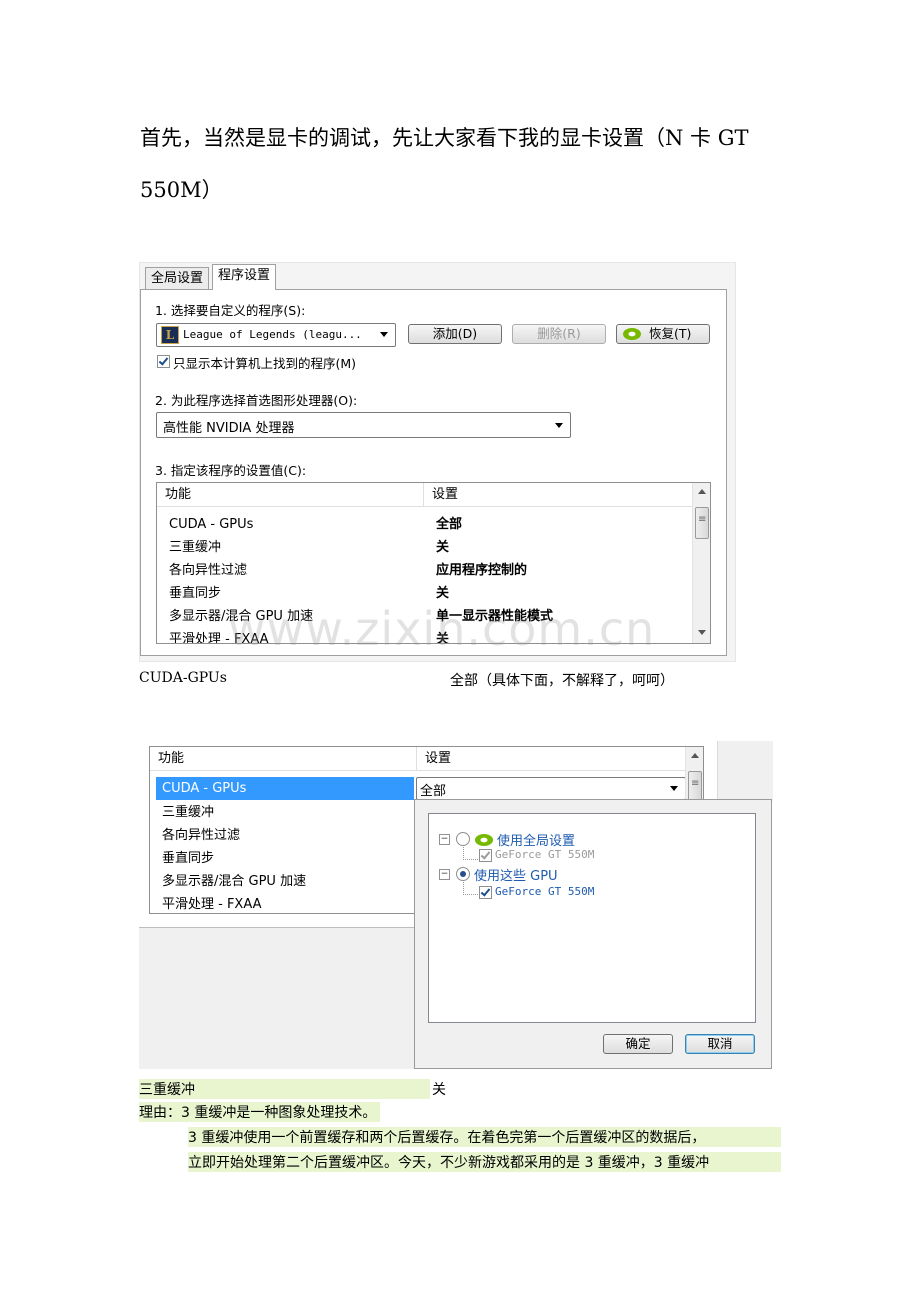  What do you see at coordinates (170, 335) in the screenshot?
I see `league-of-legends-icon: L` at bounding box center [170, 335].